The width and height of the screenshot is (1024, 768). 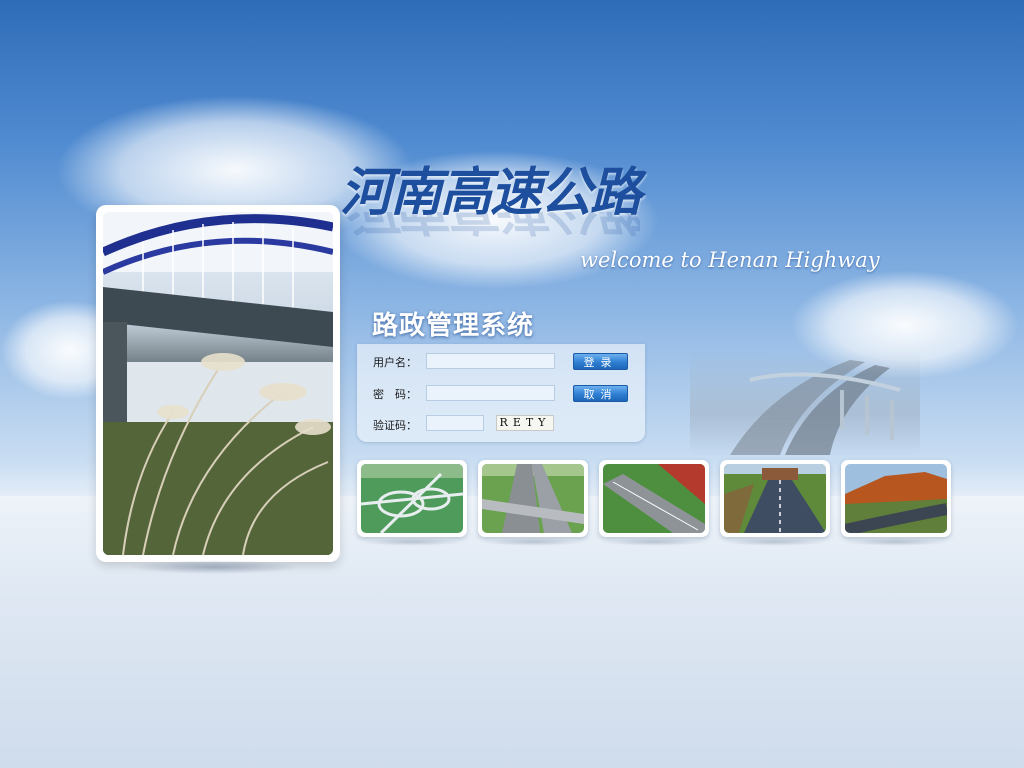 I want to click on overpass-illustration, so click(x=533, y=498).